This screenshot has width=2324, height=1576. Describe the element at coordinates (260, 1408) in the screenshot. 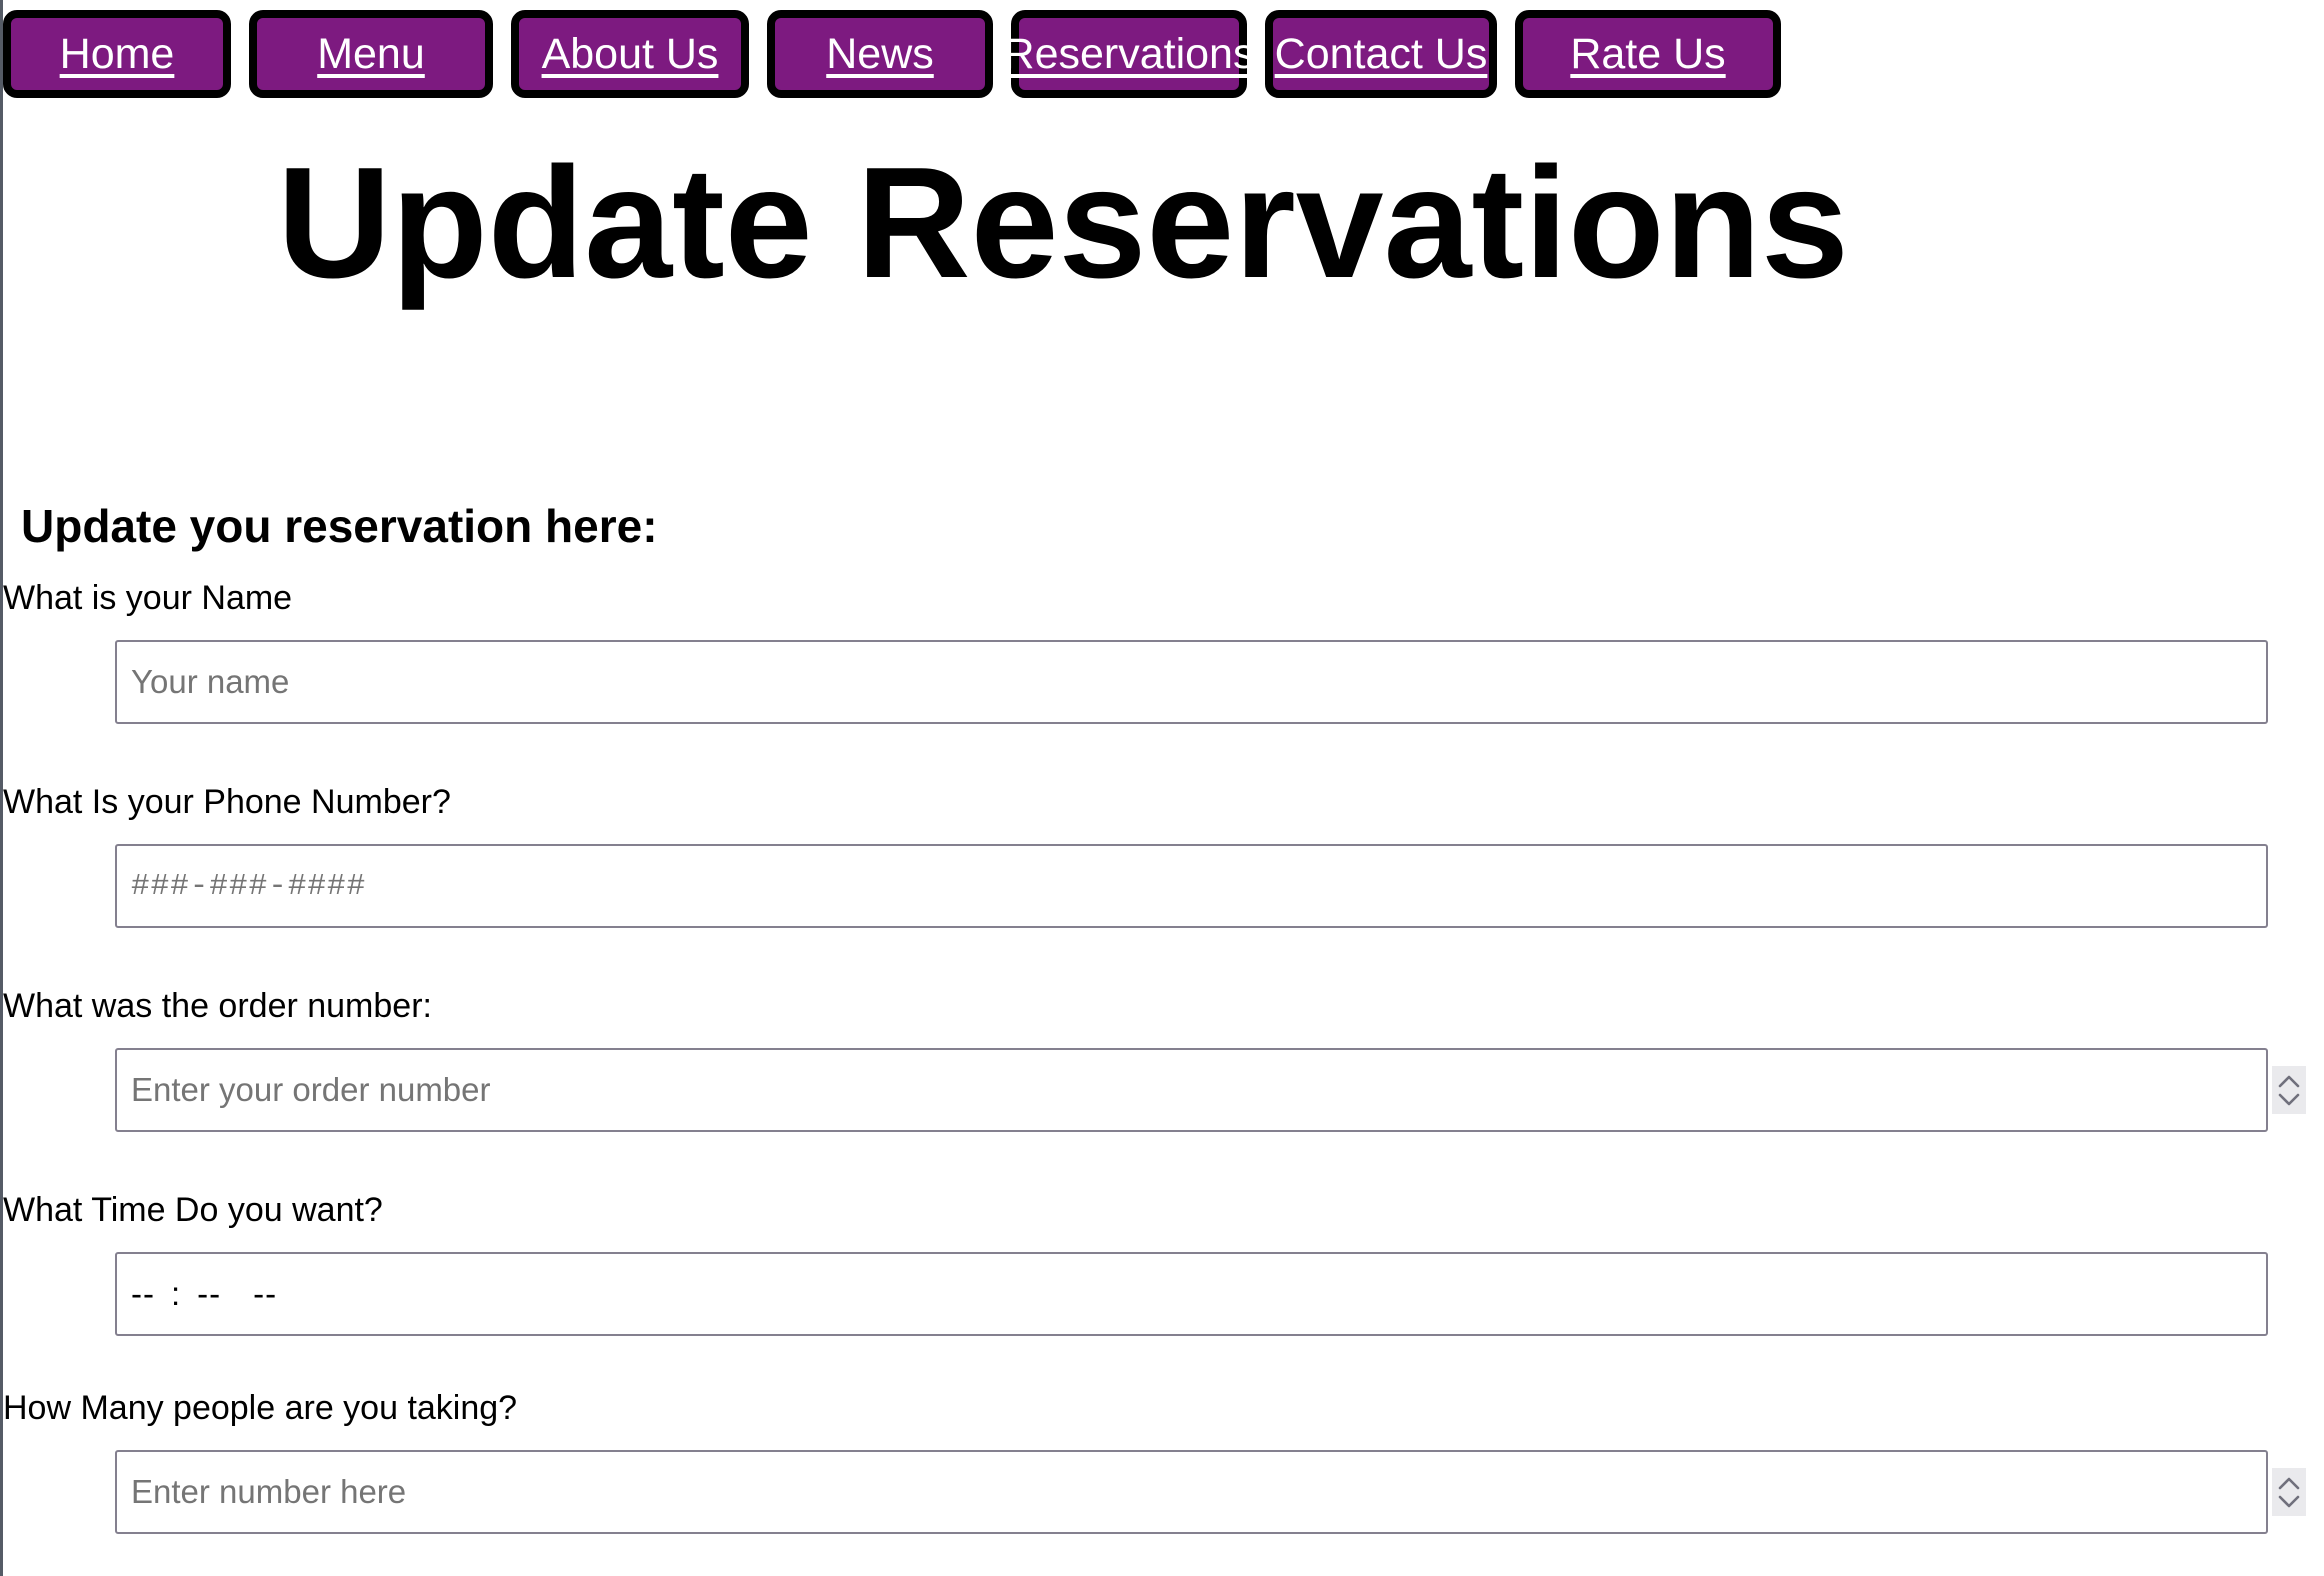

I see `label-party-size: How Many people are you taking?` at that location.